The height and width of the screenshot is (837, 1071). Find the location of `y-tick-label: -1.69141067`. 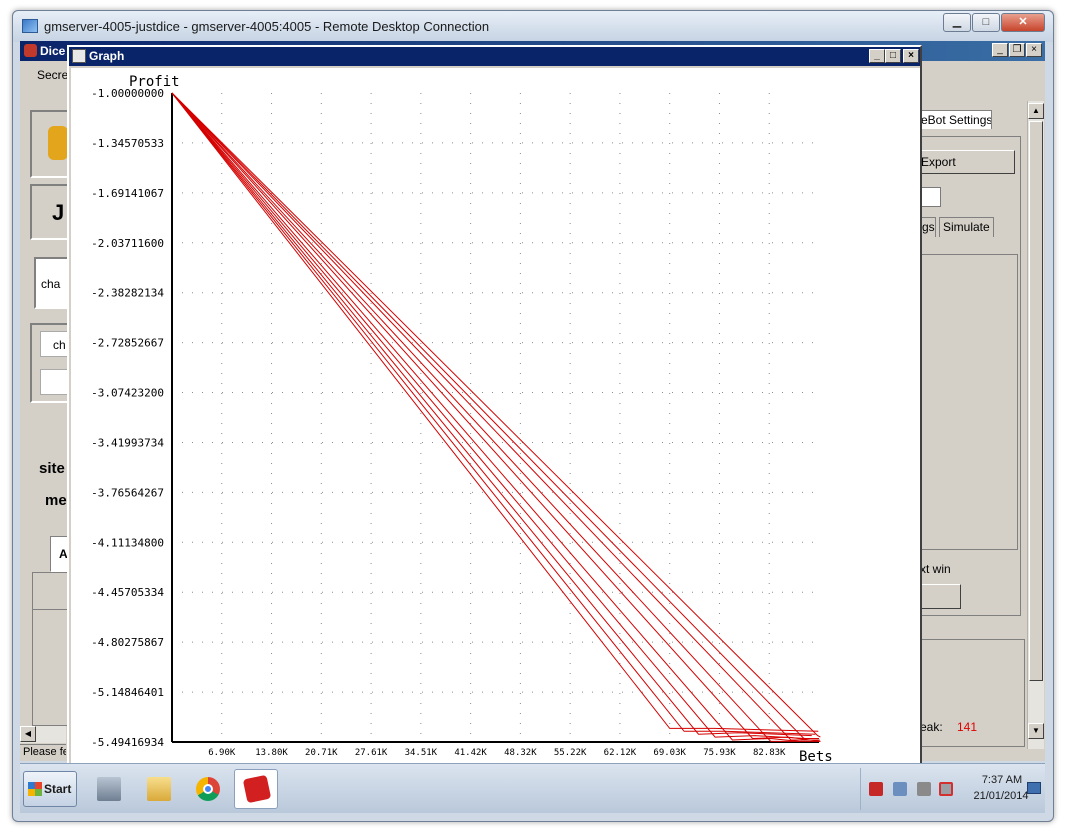

y-tick-label: -1.69141067 is located at coordinates (127, 193).